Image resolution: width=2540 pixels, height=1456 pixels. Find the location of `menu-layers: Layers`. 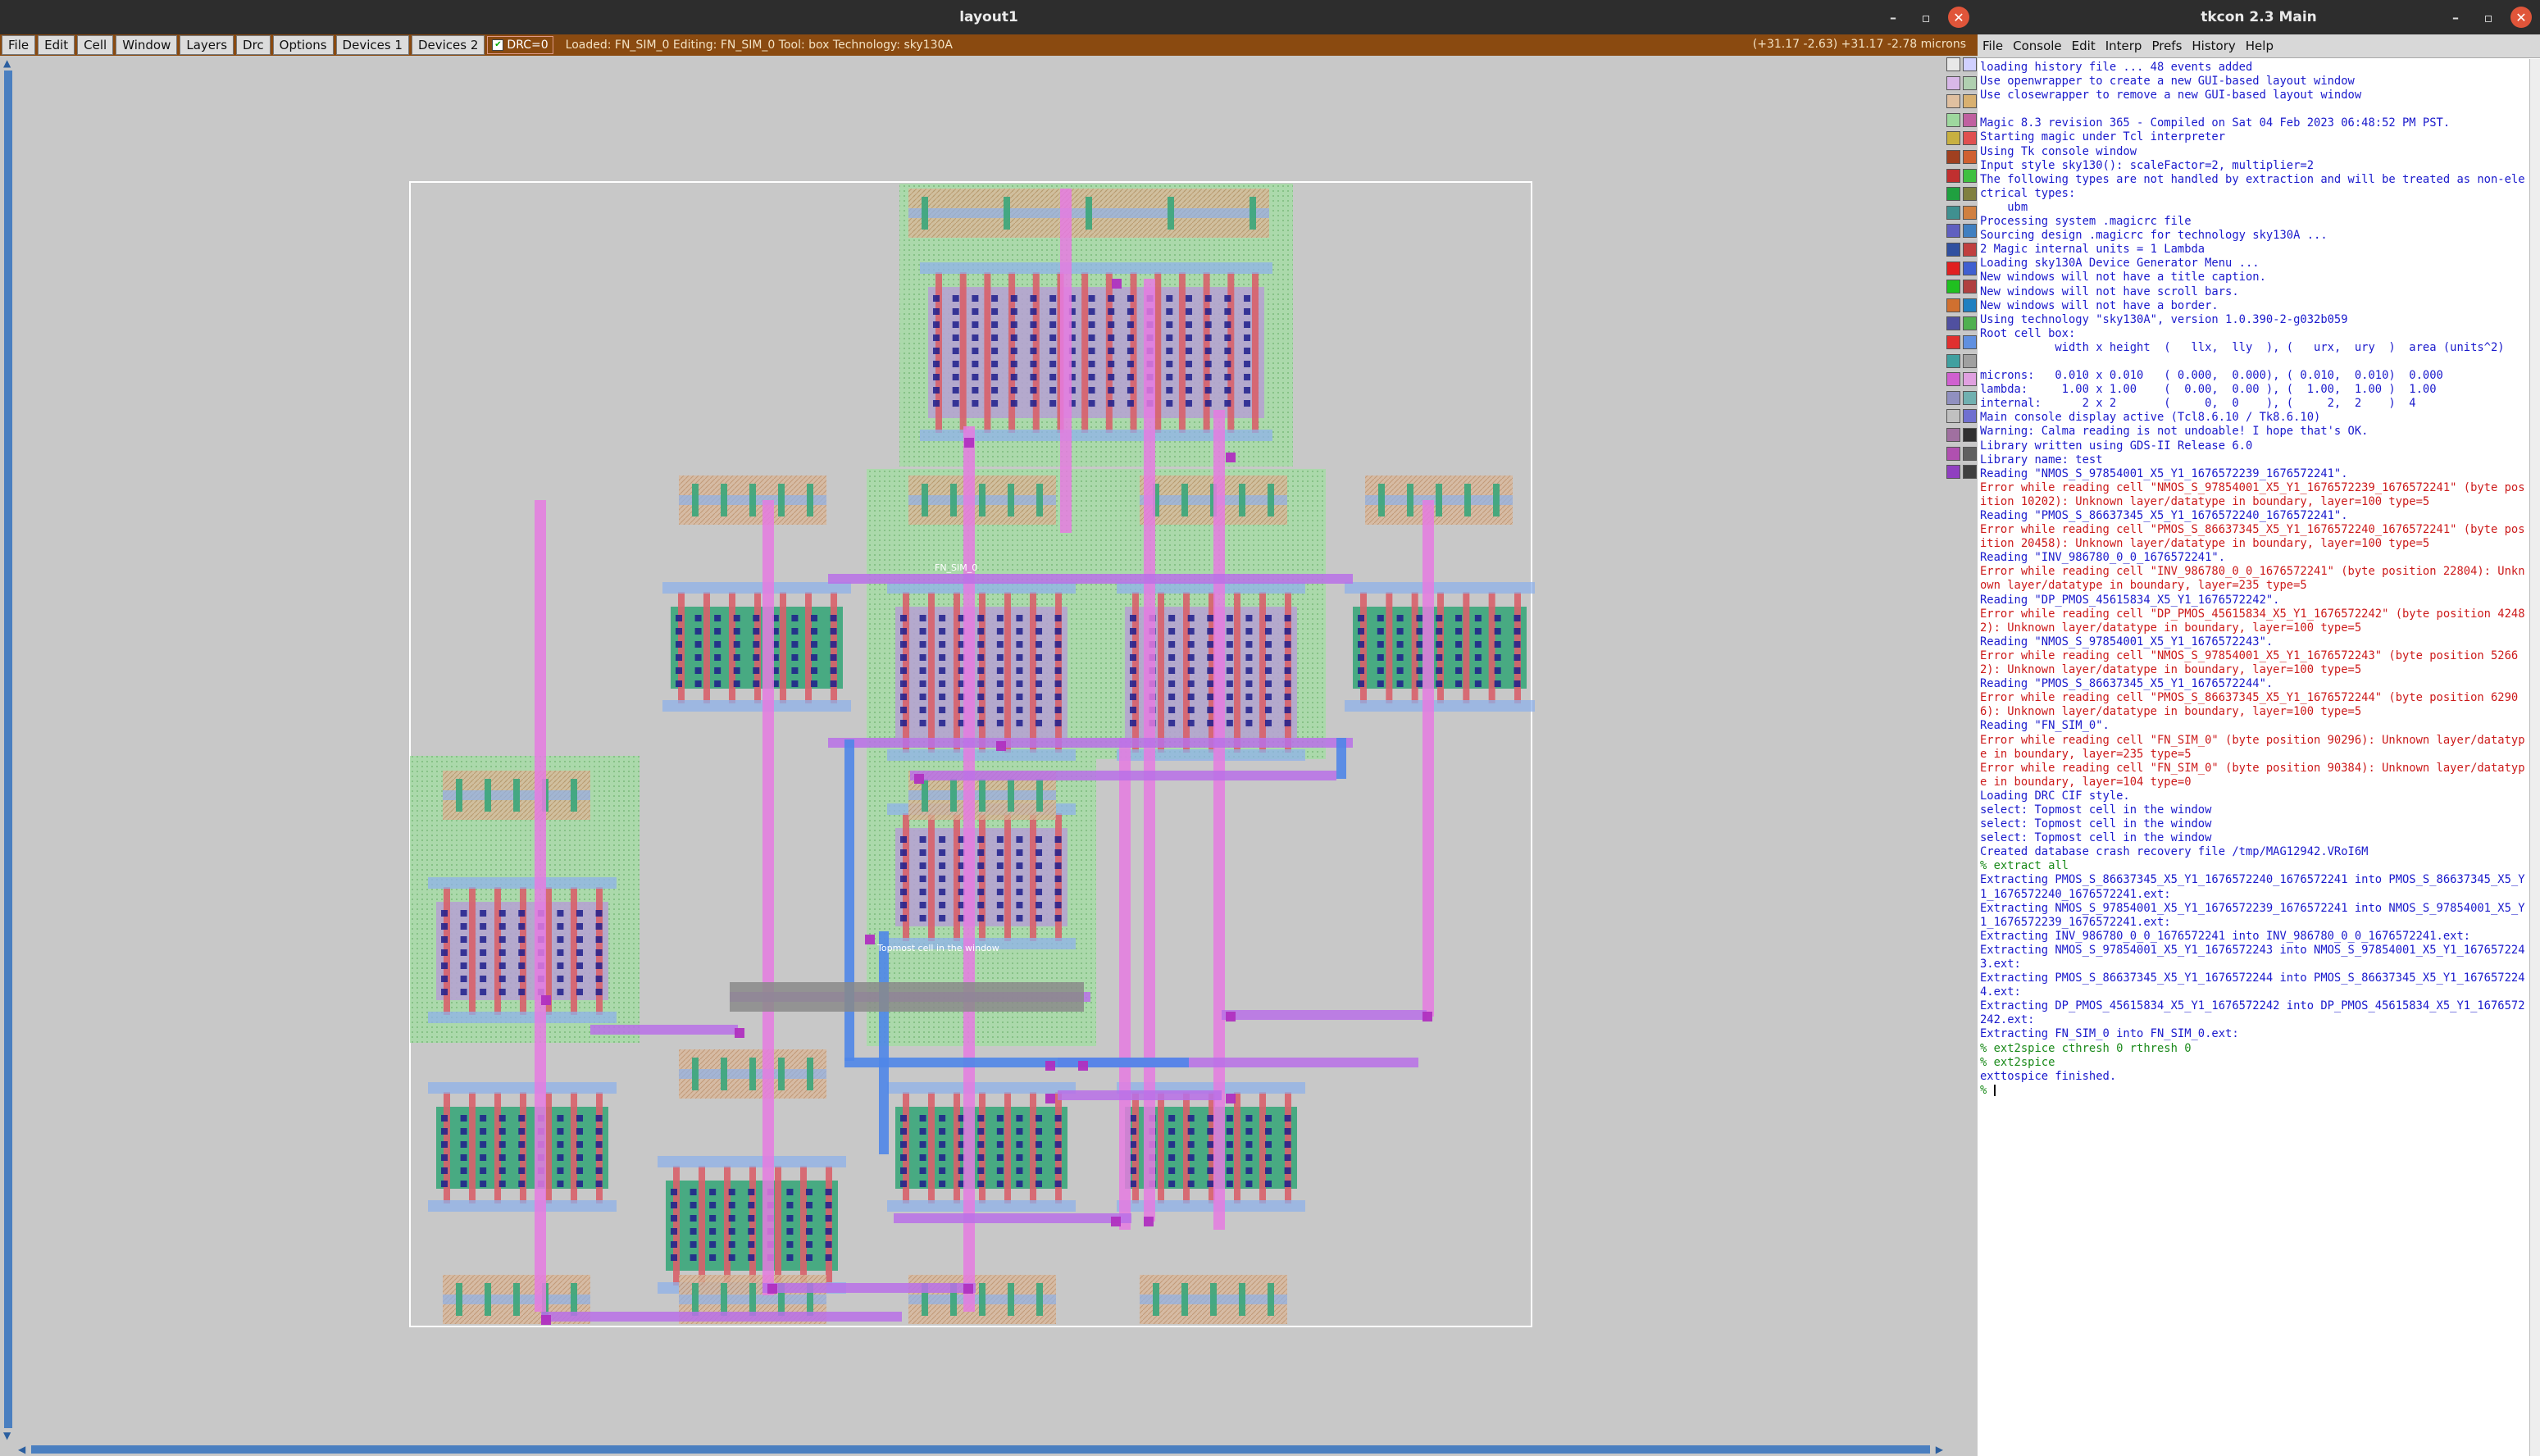

menu-layers: Layers is located at coordinates (207, 45).